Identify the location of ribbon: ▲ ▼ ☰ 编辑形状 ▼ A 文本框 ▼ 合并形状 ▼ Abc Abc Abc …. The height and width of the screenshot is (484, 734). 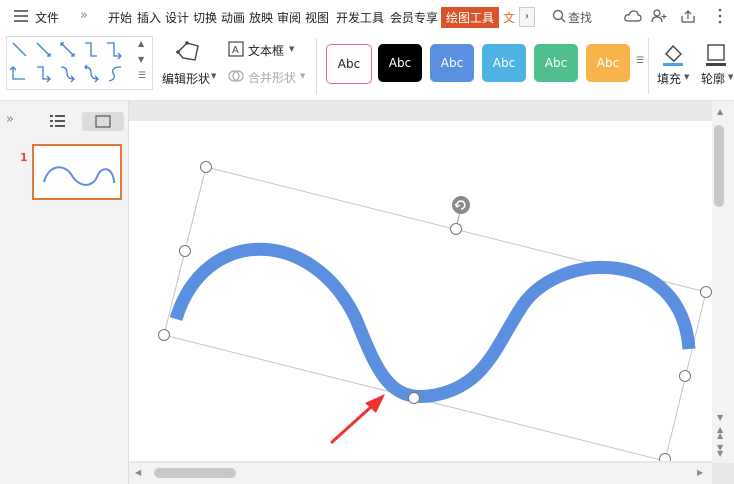
(367, 66).